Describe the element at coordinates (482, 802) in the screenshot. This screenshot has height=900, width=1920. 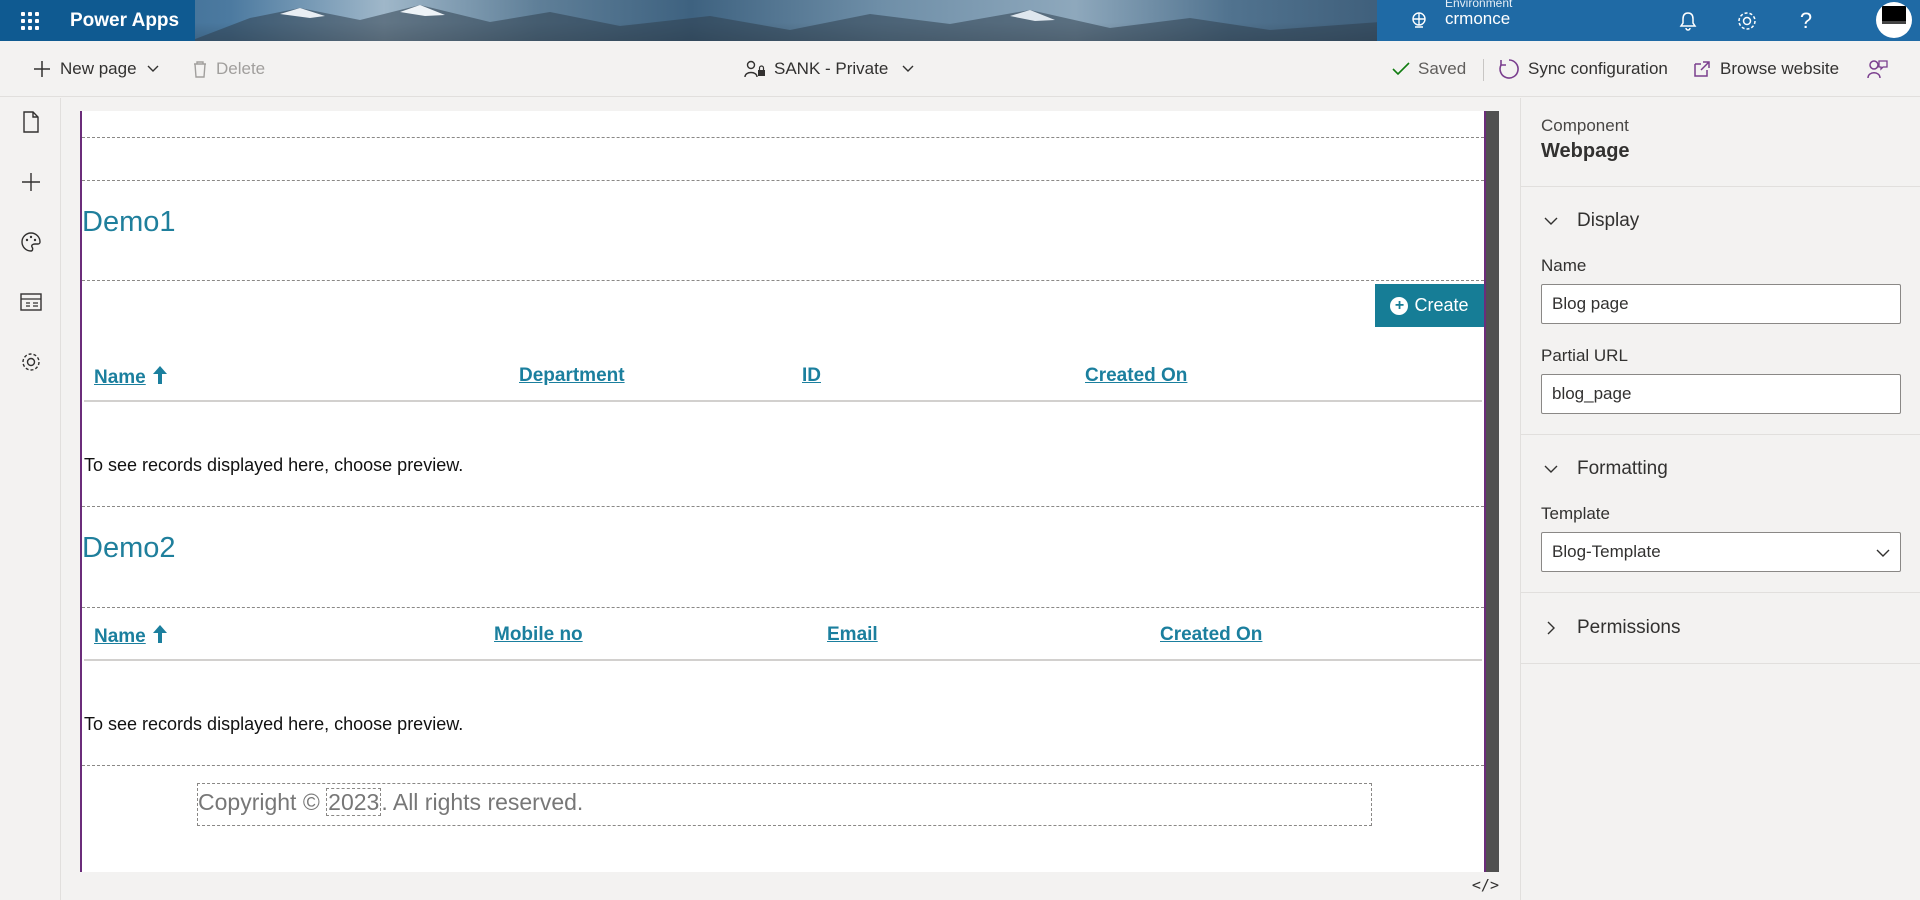
I see `copyright-suffix: . All rights reserved.` at that location.